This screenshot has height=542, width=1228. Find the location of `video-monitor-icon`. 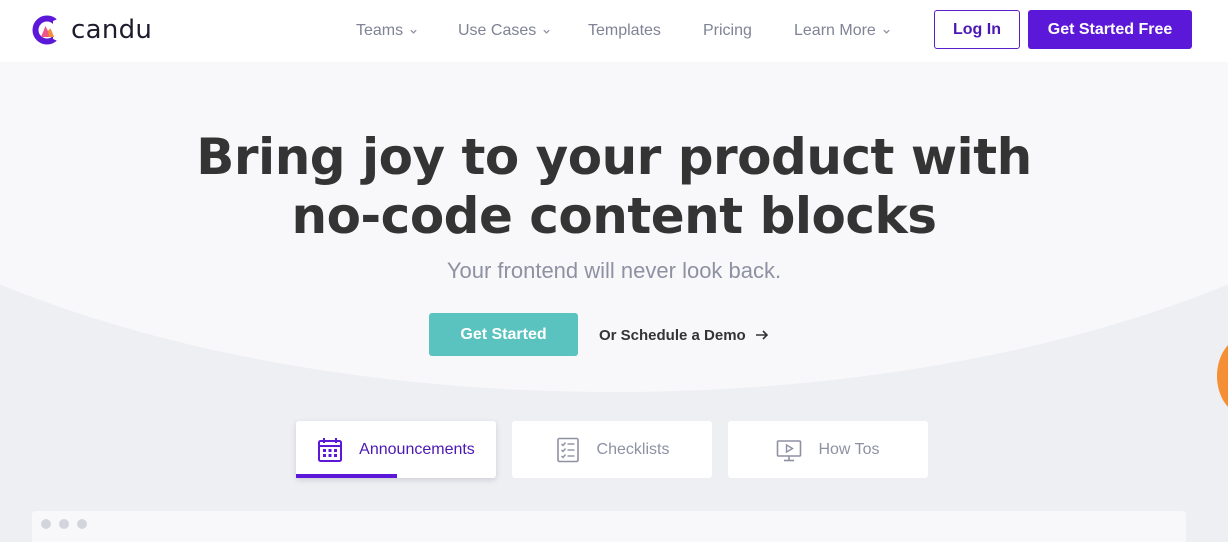

video-monitor-icon is located at coordinates (789, 450).